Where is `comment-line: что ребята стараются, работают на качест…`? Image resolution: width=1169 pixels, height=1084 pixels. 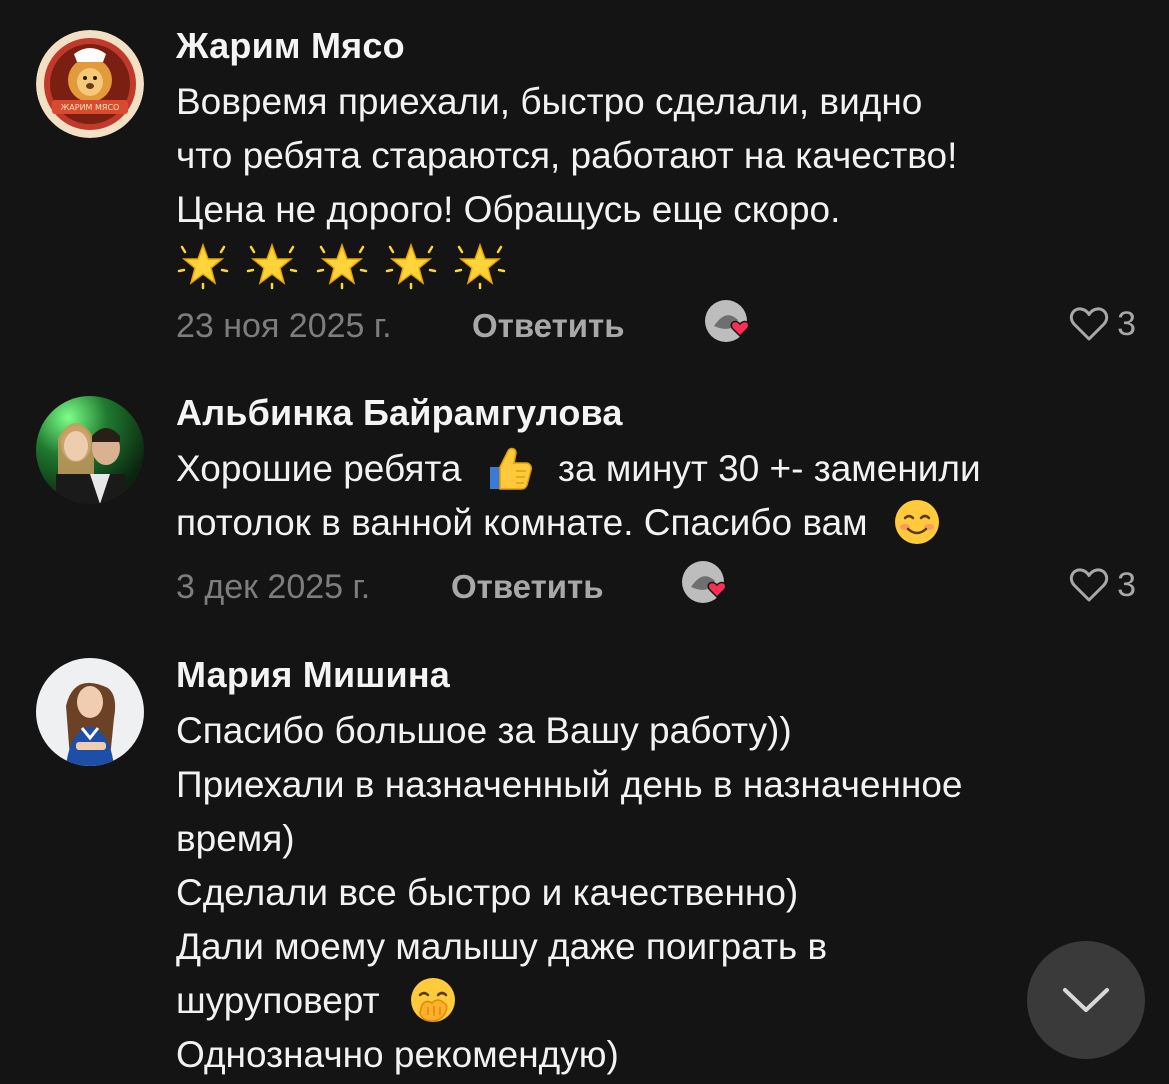 comment-line: что ребята стараются, работают на качест… is located at coordinates (567, 155).